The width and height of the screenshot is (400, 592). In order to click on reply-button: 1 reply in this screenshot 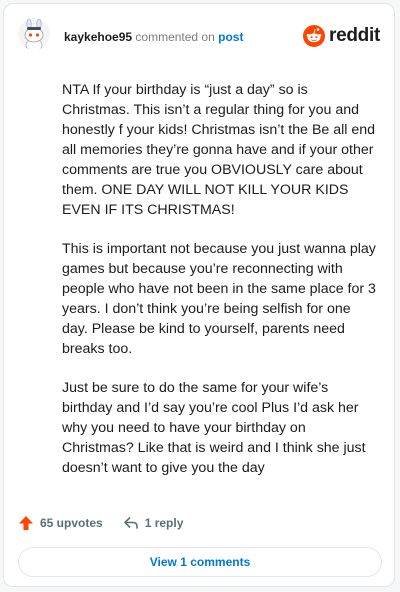, I will do `click(153, 523)`.